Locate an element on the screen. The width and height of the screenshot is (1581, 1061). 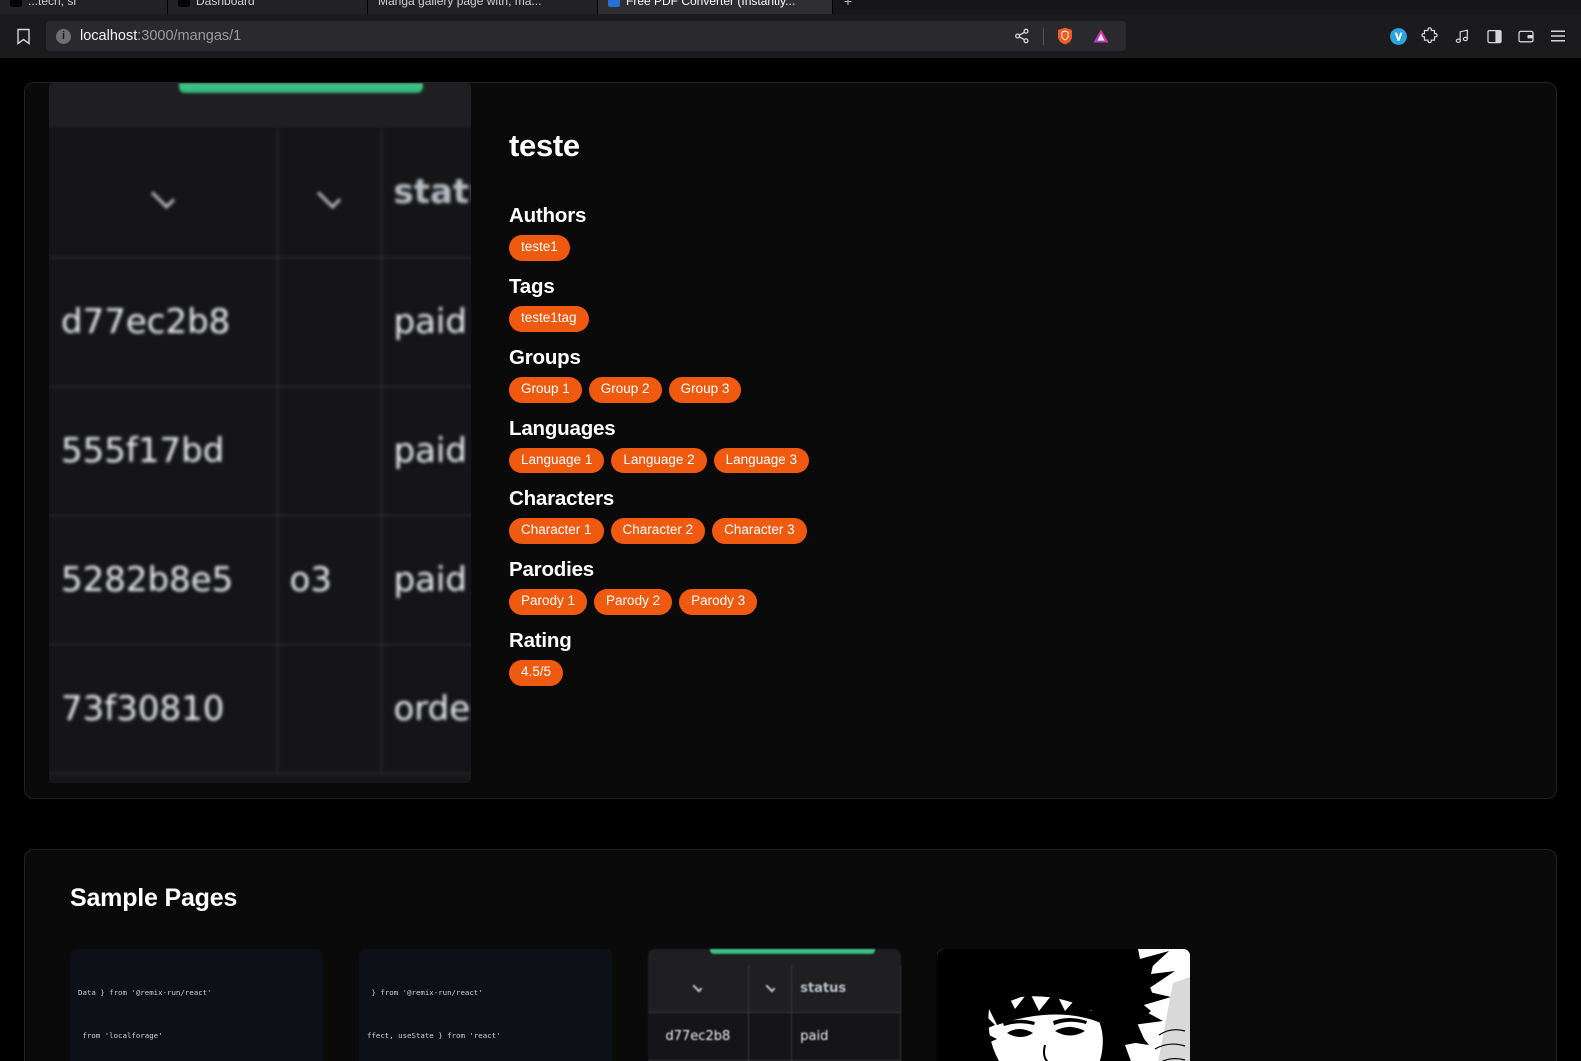
chip-group: Group 1 is located at coordinates (545, 389).